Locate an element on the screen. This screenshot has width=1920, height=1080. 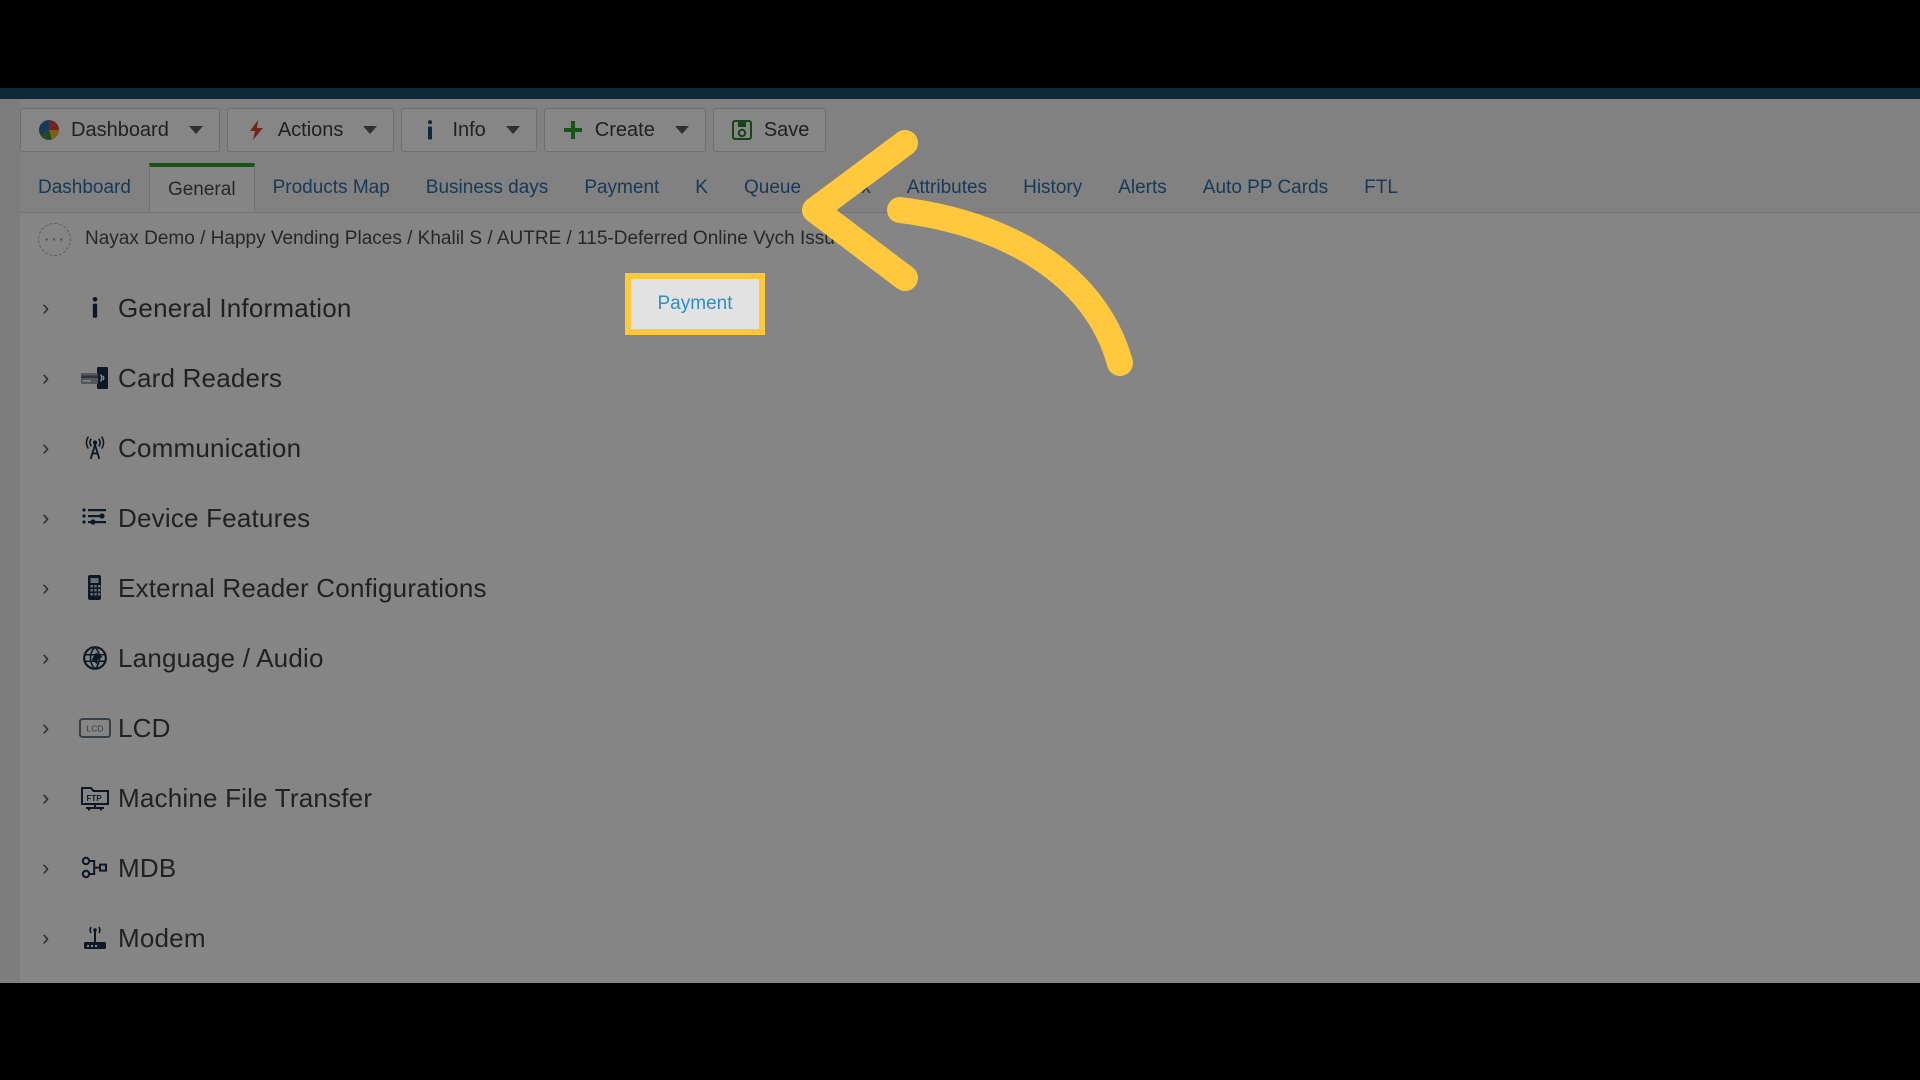
tab-ftl: FTL is located at coordinates (1381, 187).